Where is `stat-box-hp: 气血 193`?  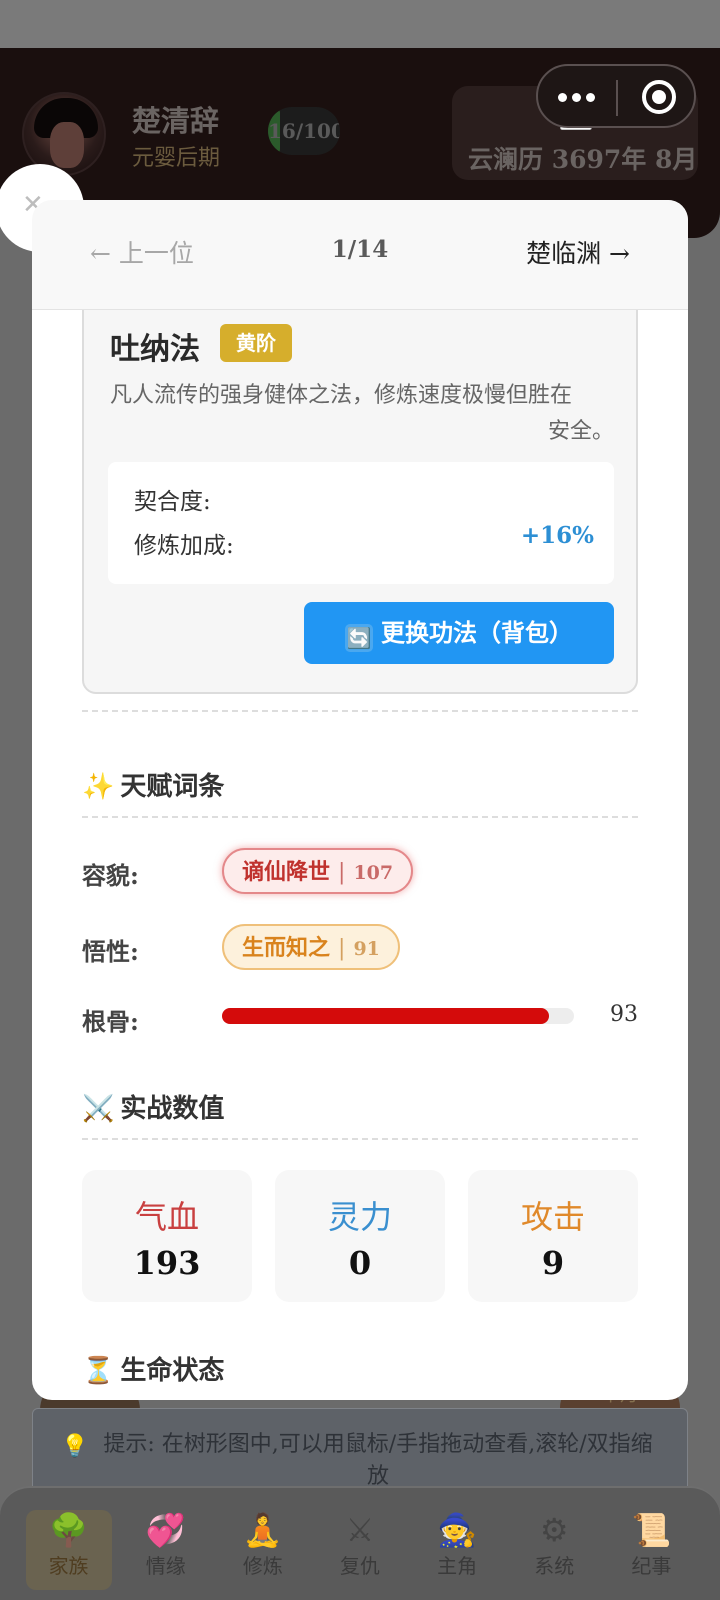
stat-box-hp: 气血 193 is located at coordinates (167, 1236).